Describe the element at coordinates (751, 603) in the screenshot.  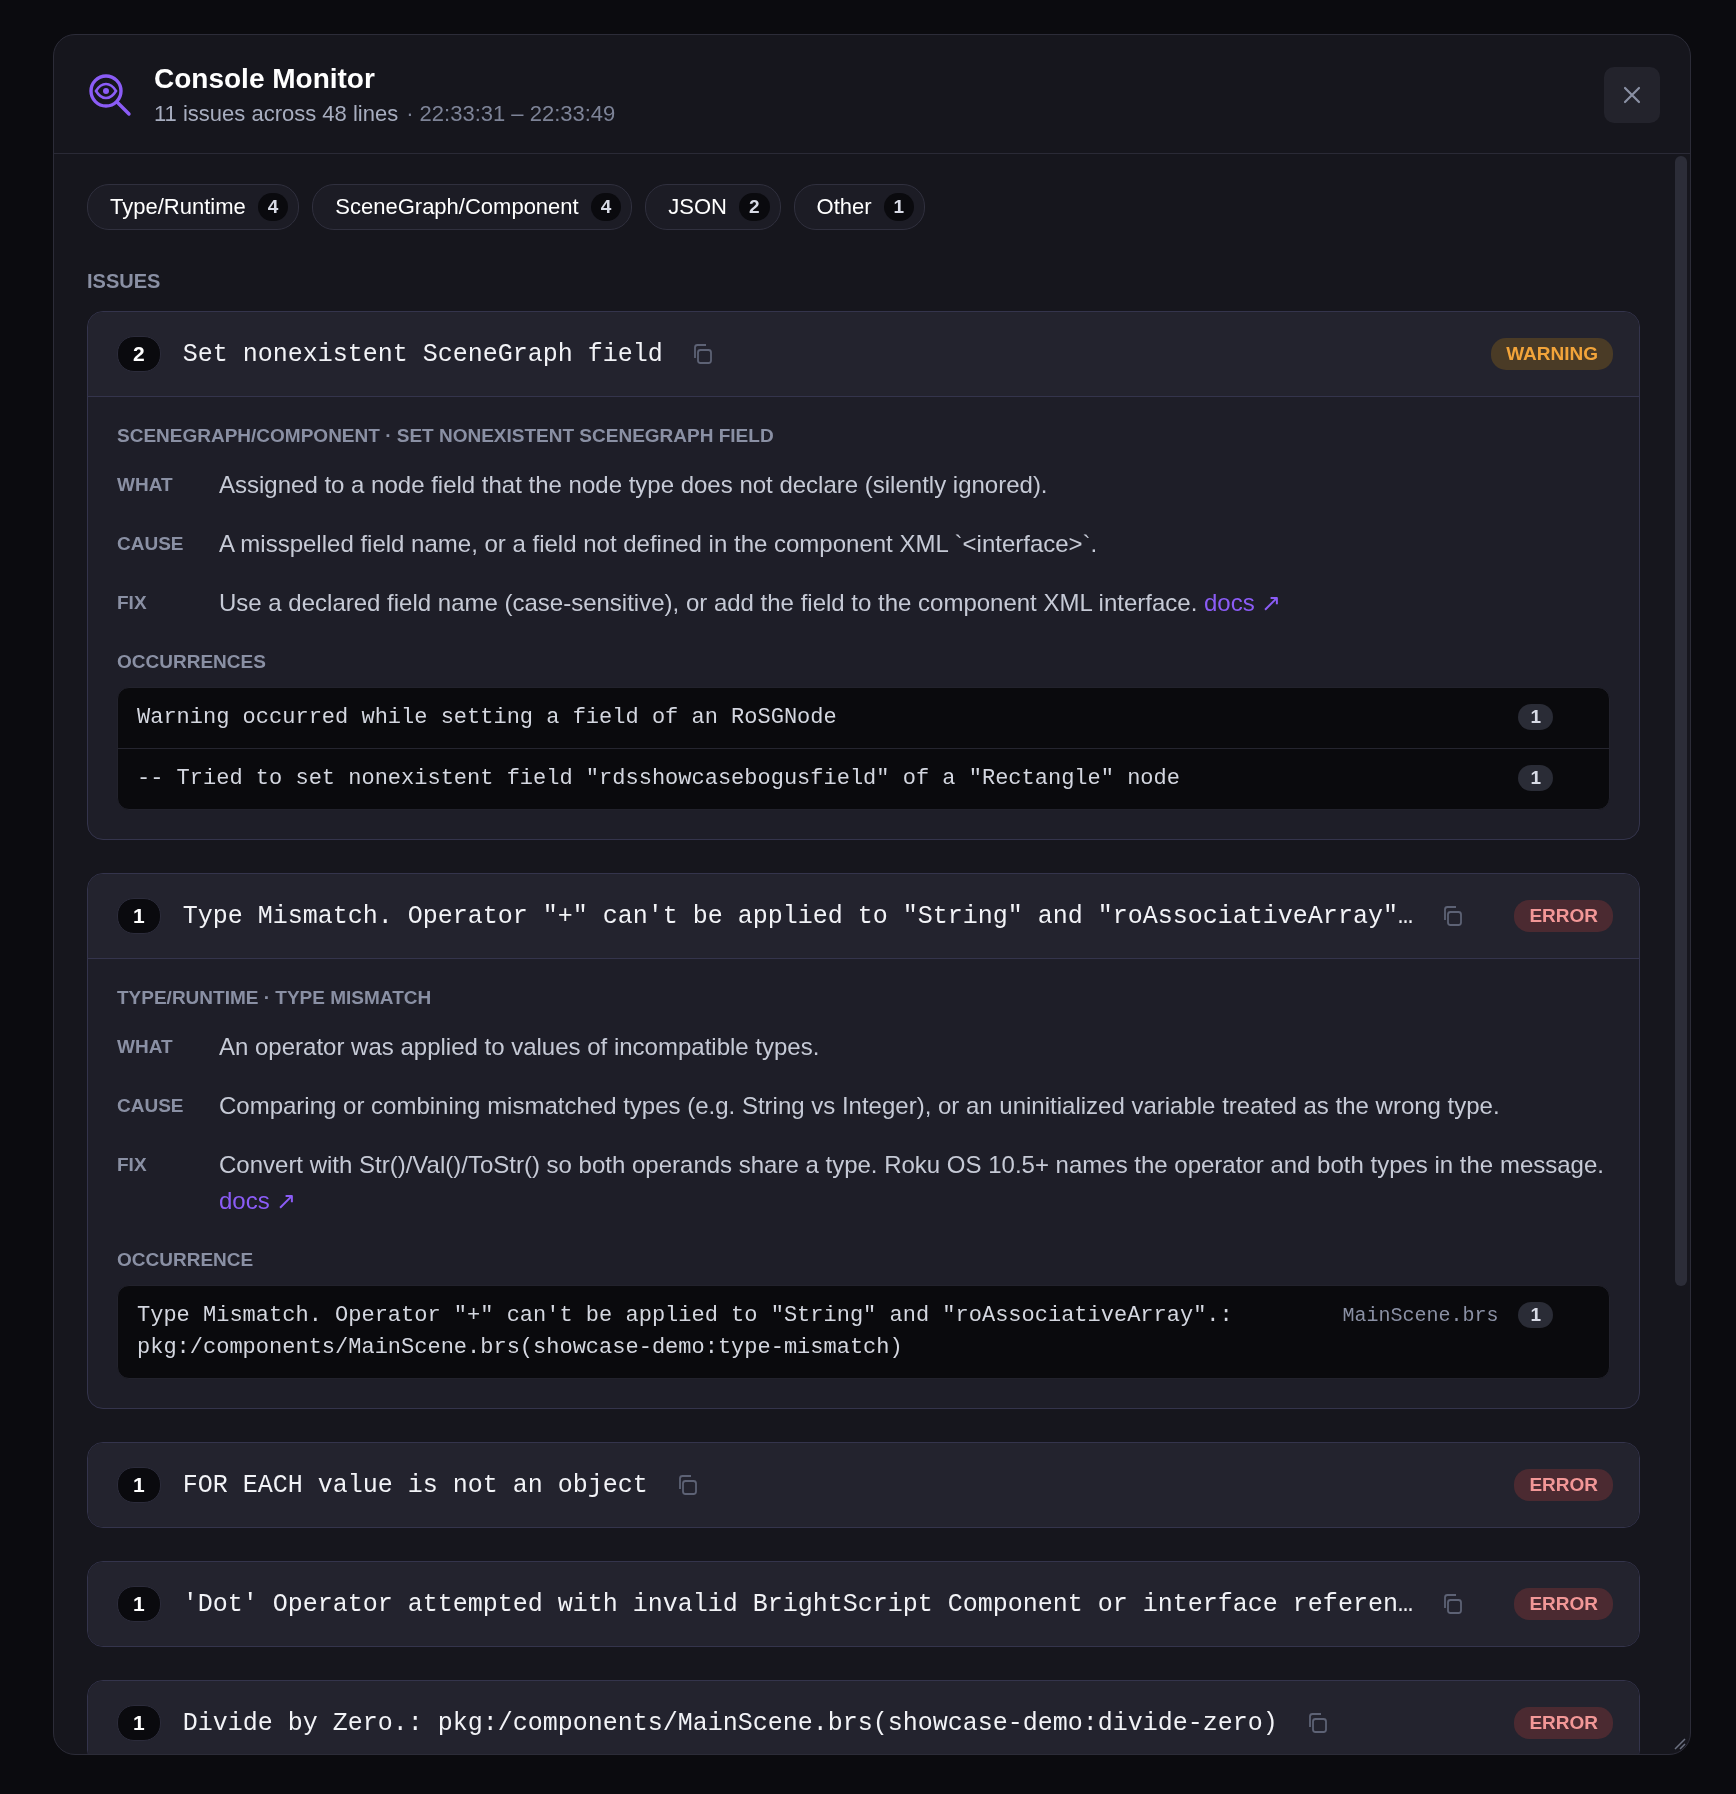
I see `detail-text: Use a declared field name (case-sensitive), or add the field to the component XML interface. docs ↗` at that location.